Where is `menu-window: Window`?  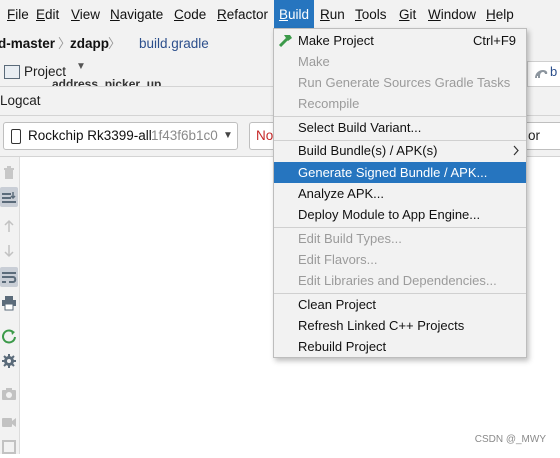
menu-window: Window is located at coordinates (452, 14).